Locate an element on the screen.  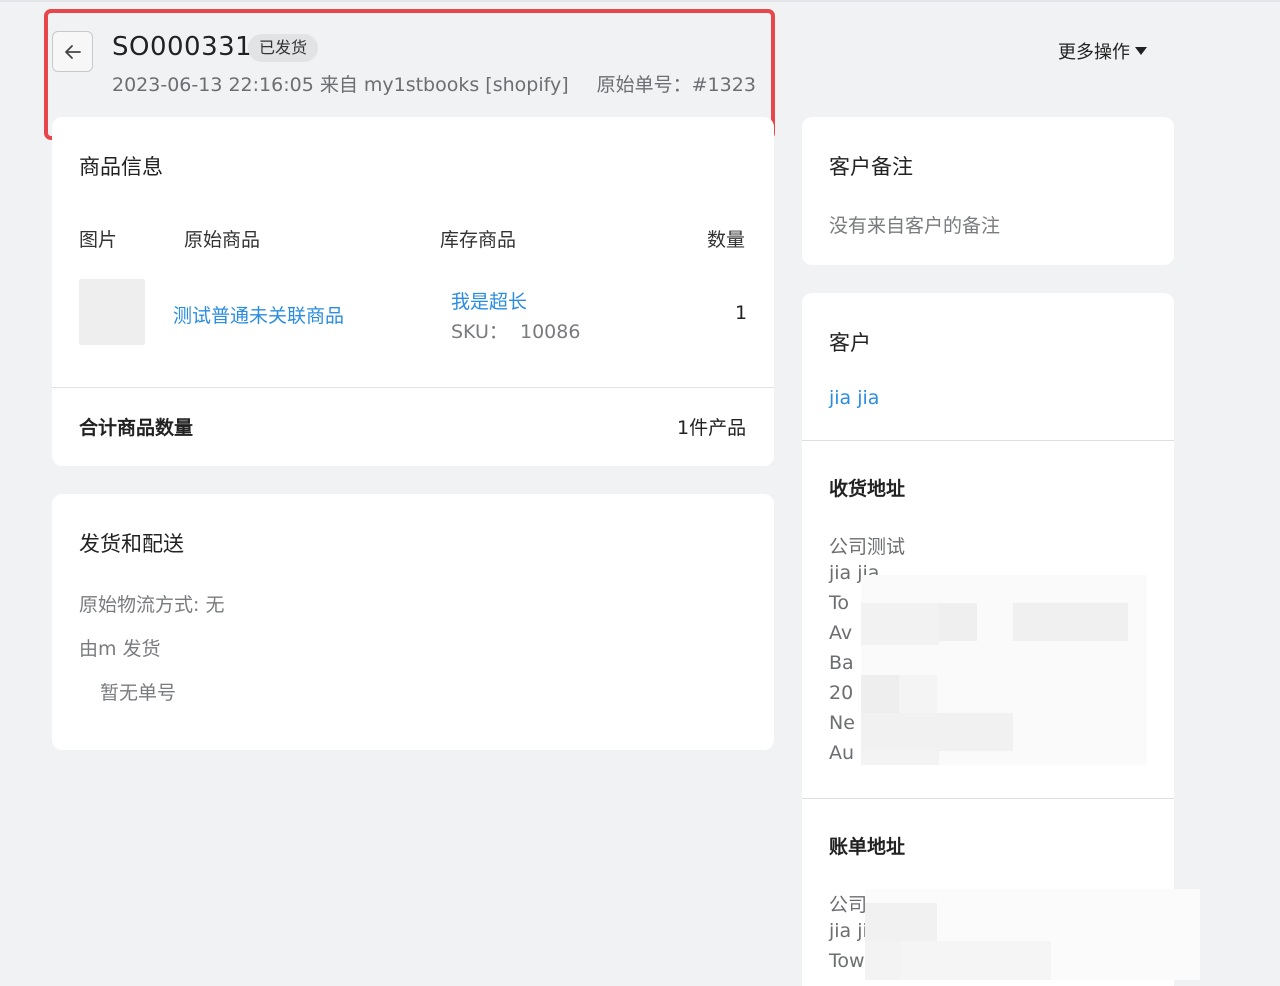
billing-address-line: jia ji is located at coordinates (848, 931).